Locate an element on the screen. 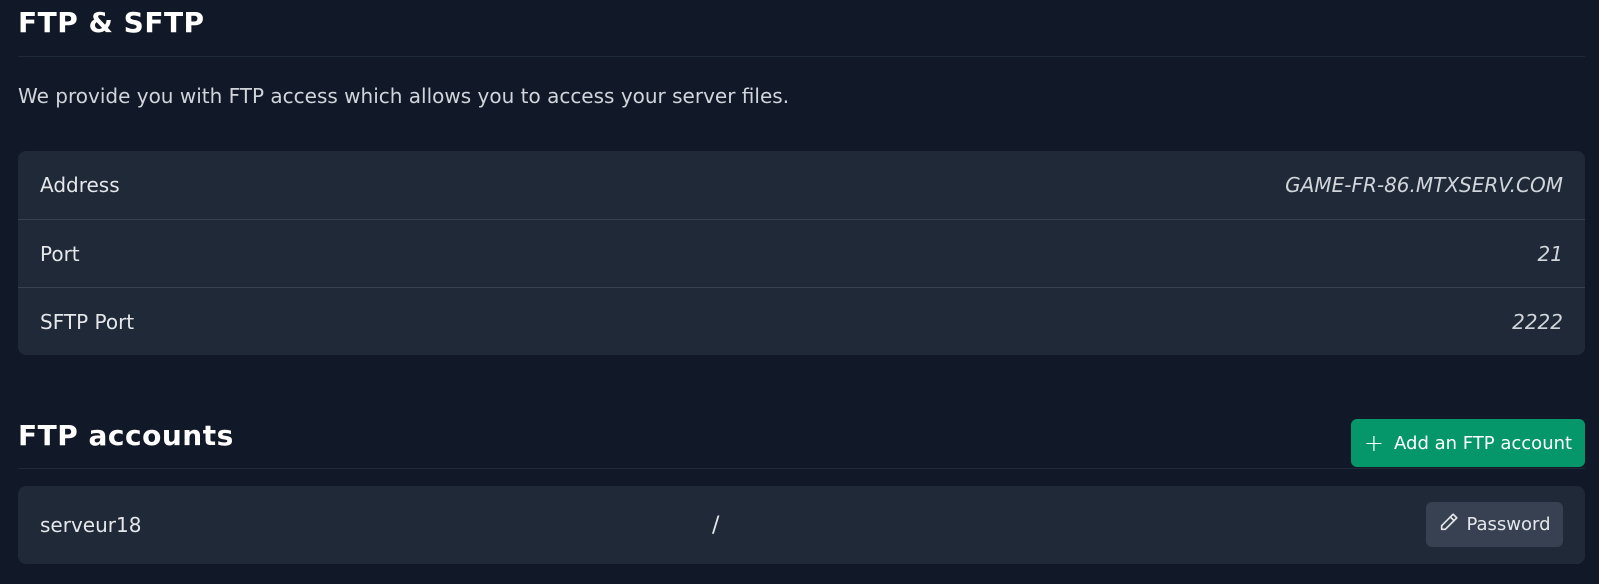 This screenshot has height=584, width=1599. info-value: 21 is located at coordinates (1550, 253).